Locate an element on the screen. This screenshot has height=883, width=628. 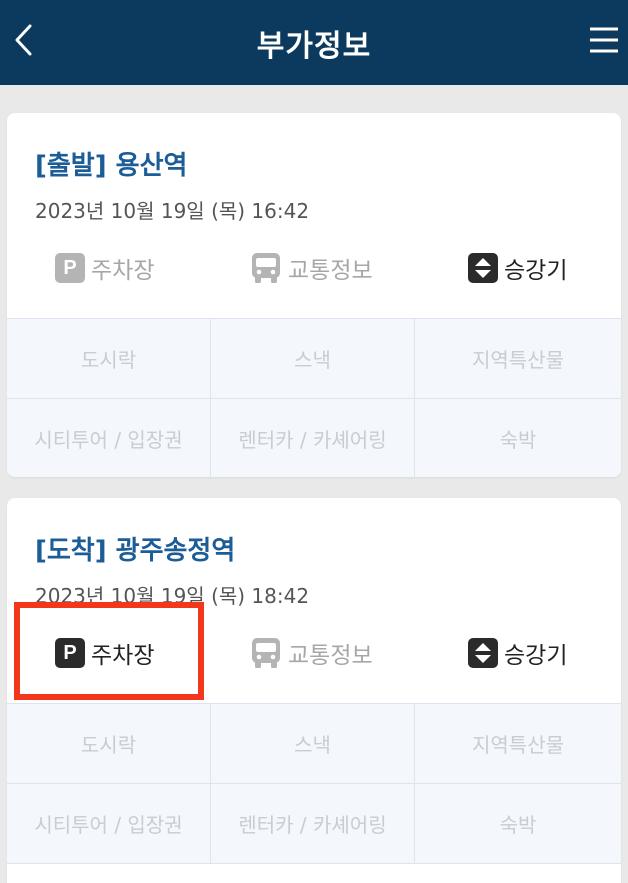
menu-button is located at coordinates (604, 40).